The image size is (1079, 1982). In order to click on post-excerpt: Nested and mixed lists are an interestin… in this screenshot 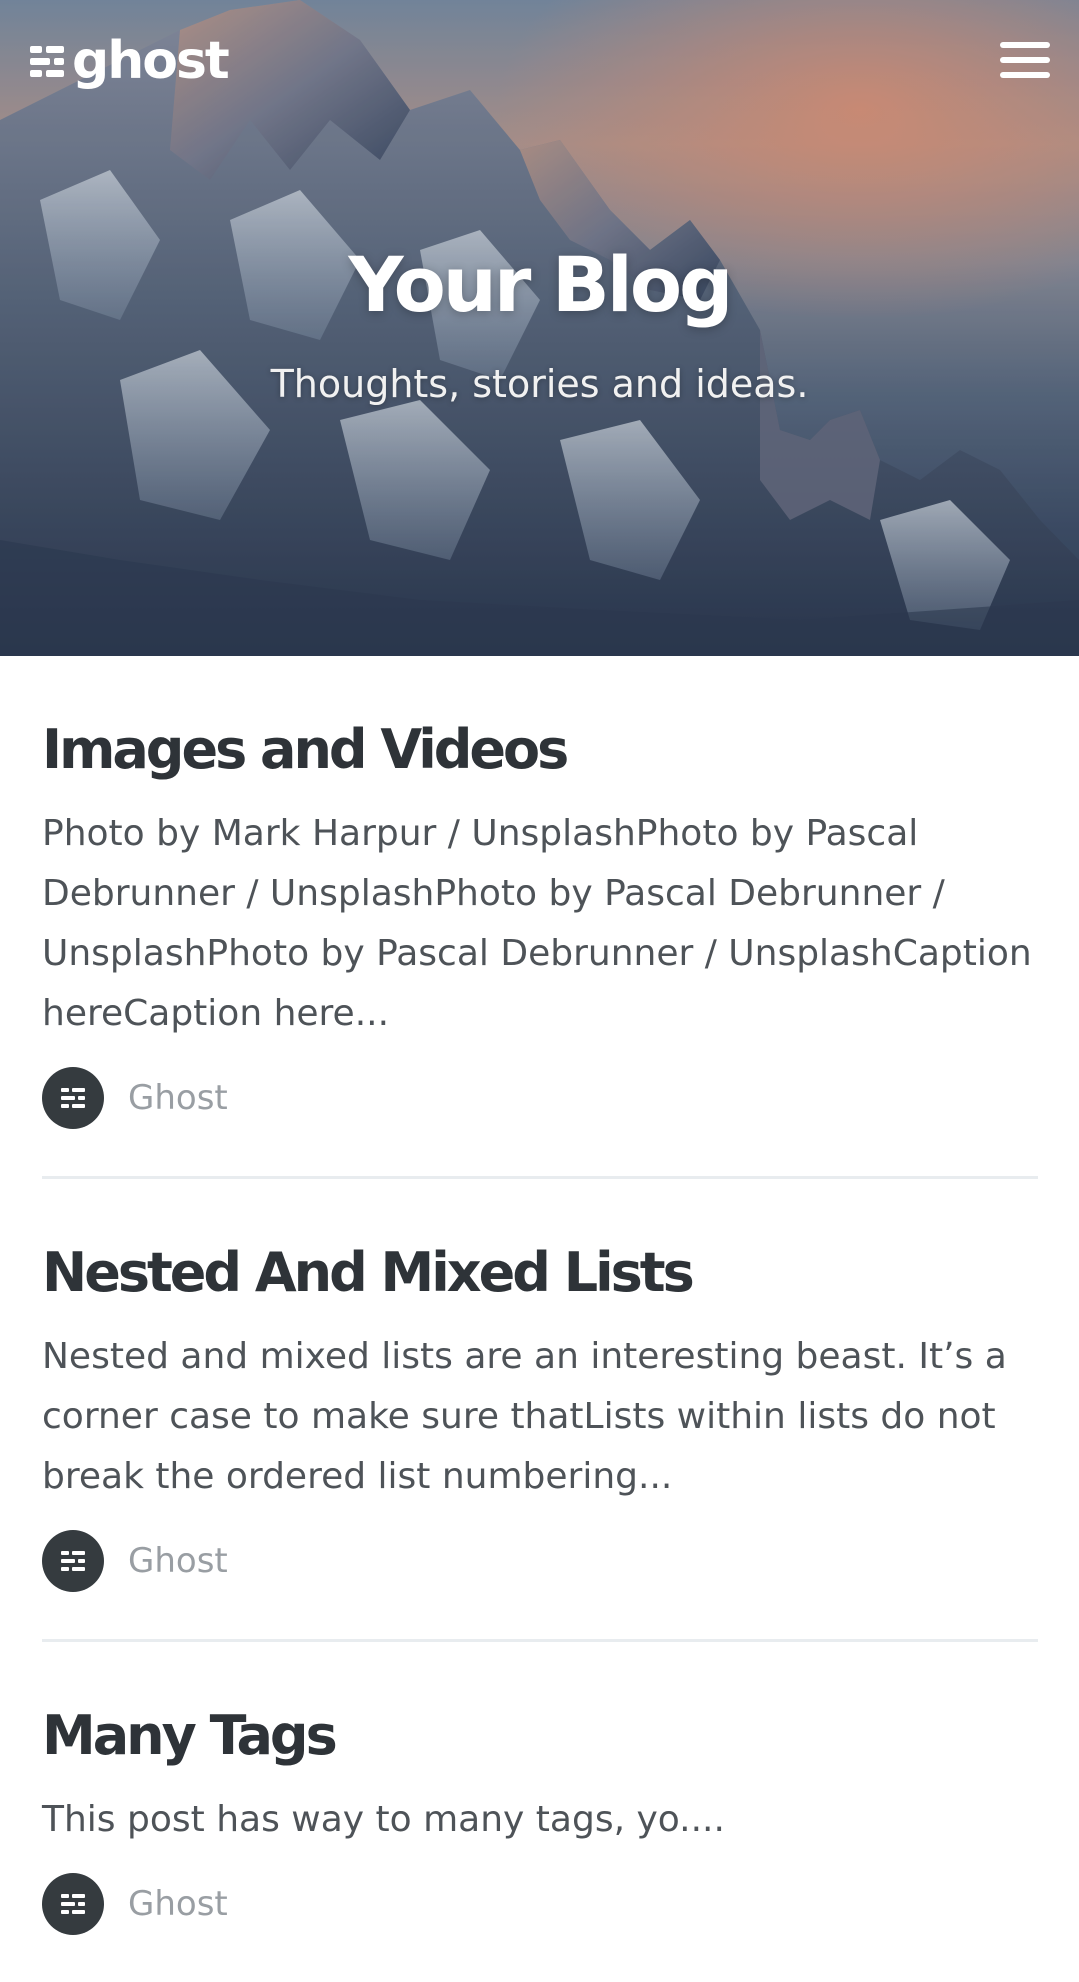, I will do `click(540, 1417)`.